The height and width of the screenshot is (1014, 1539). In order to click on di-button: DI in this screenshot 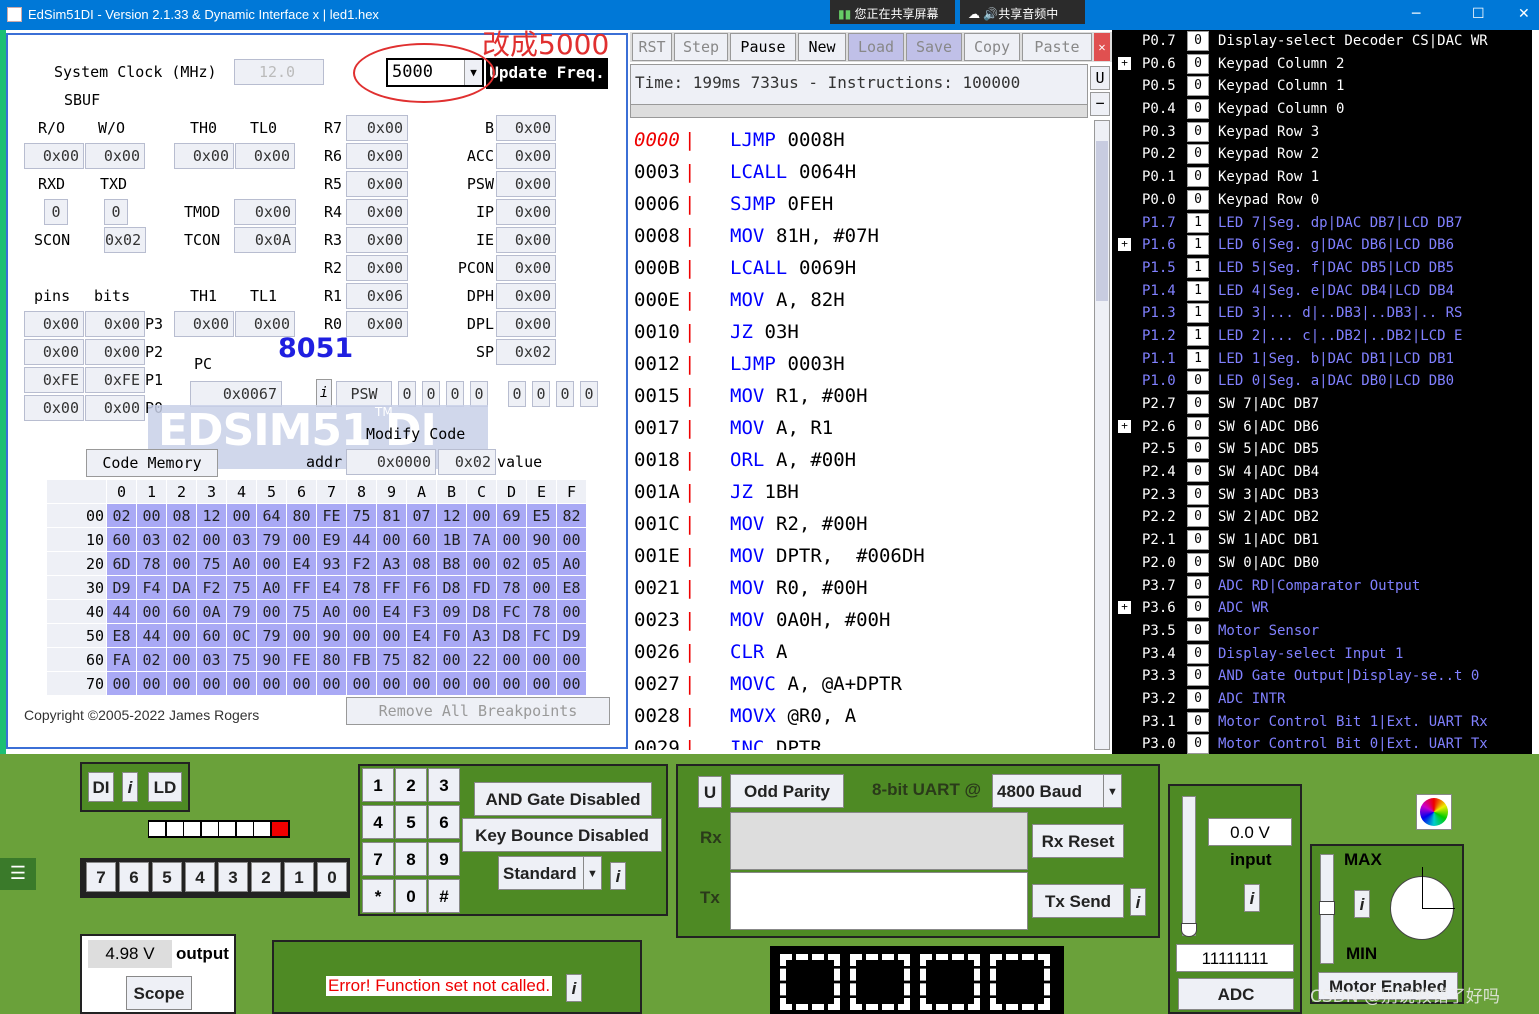, I will do `click(101, 787)`.